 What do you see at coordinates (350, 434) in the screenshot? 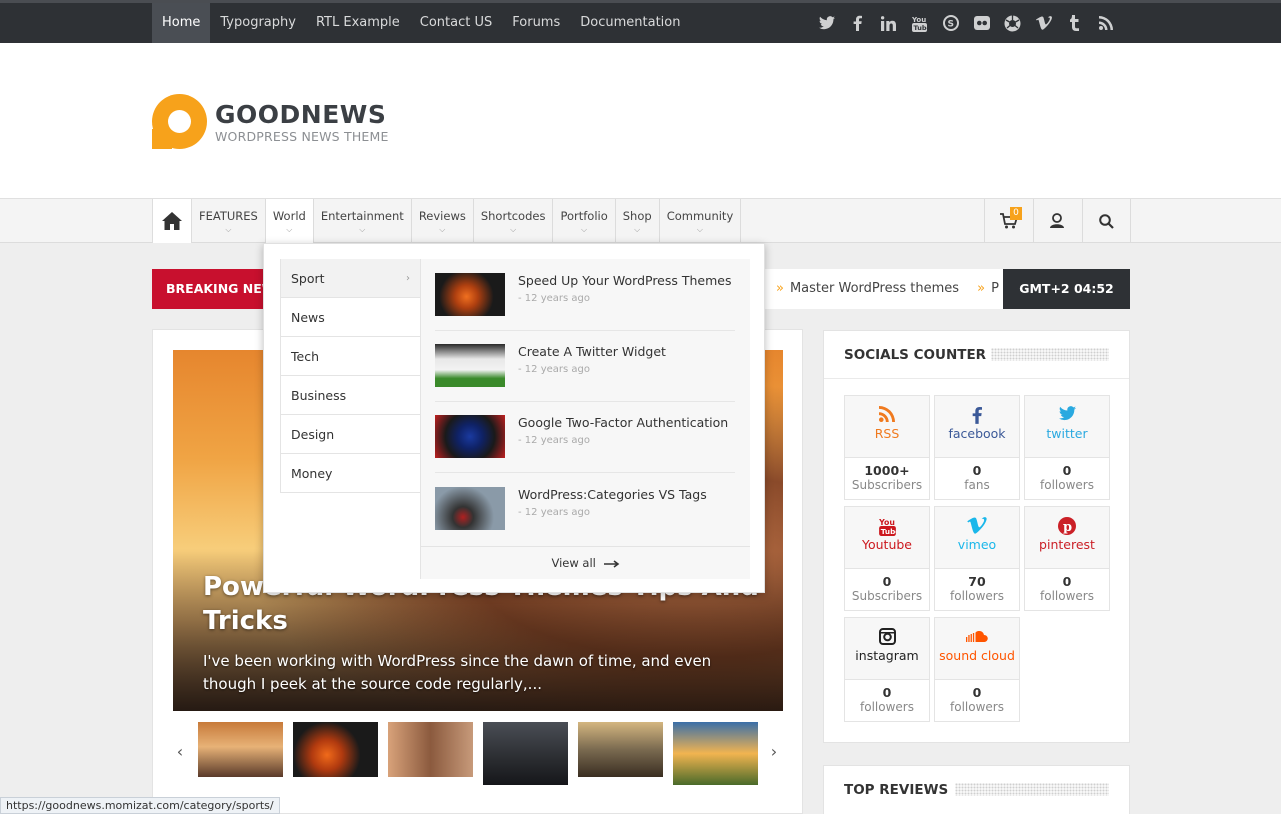
I see `mega-menu-category-design: Design` at bounding box center [350, 434].